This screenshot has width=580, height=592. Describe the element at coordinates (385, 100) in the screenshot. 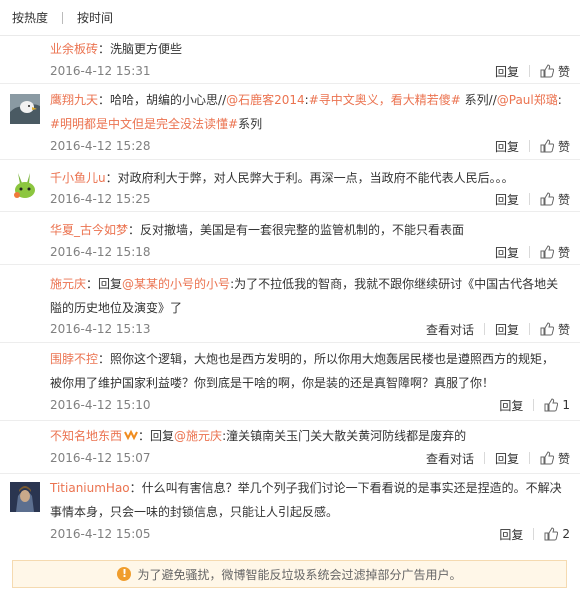

I see `topic-link: #寻中文奥义，看大精若傻#` at that location.